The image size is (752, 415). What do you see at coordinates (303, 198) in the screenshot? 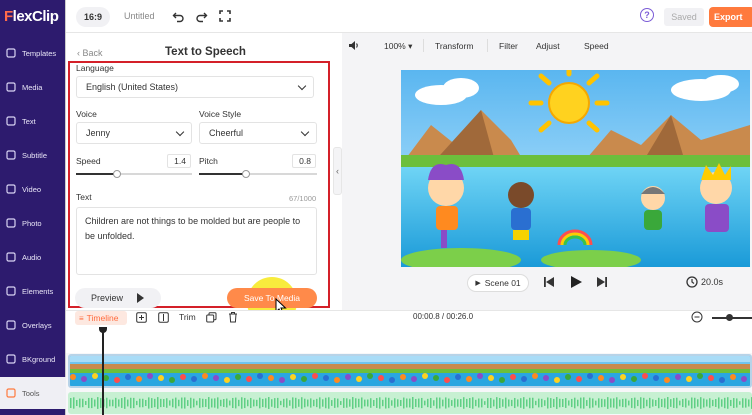
I see `char-count: 67/1000` at bounding box center [303, 198].